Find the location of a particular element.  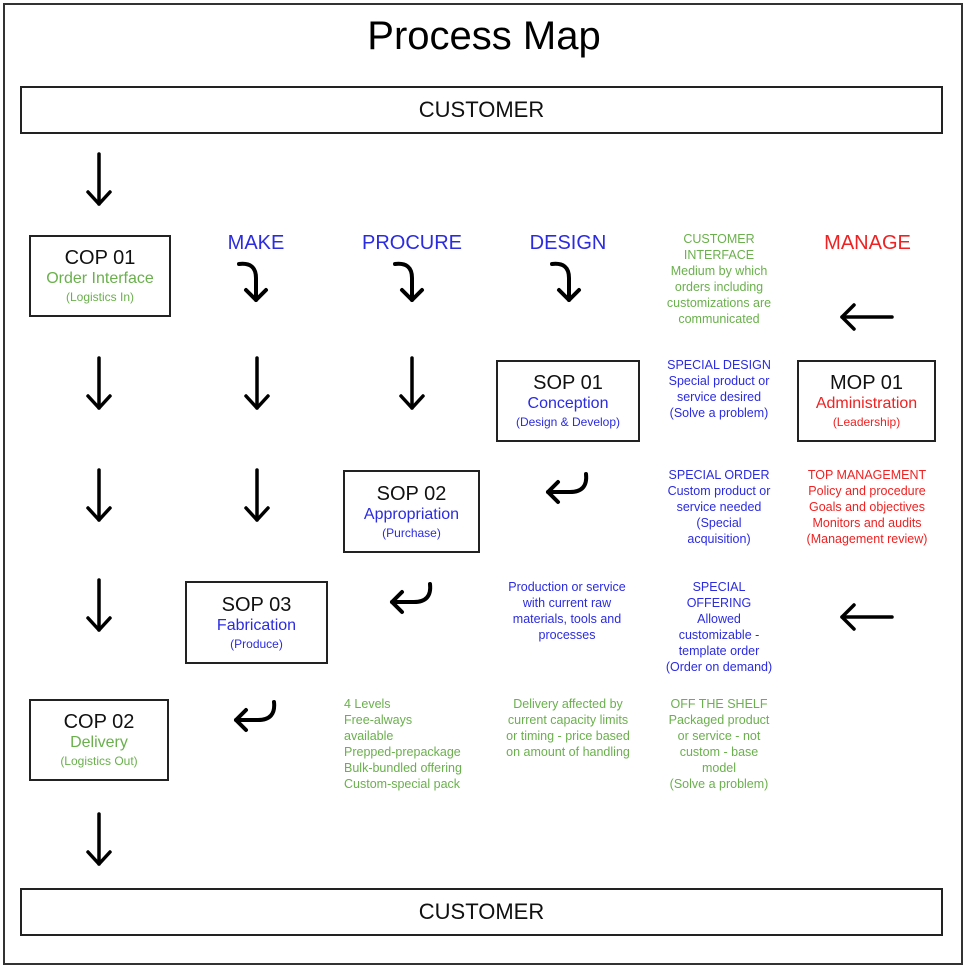

customer-bottom-bar: CUSTOMER is located at coordinates (481, 912).